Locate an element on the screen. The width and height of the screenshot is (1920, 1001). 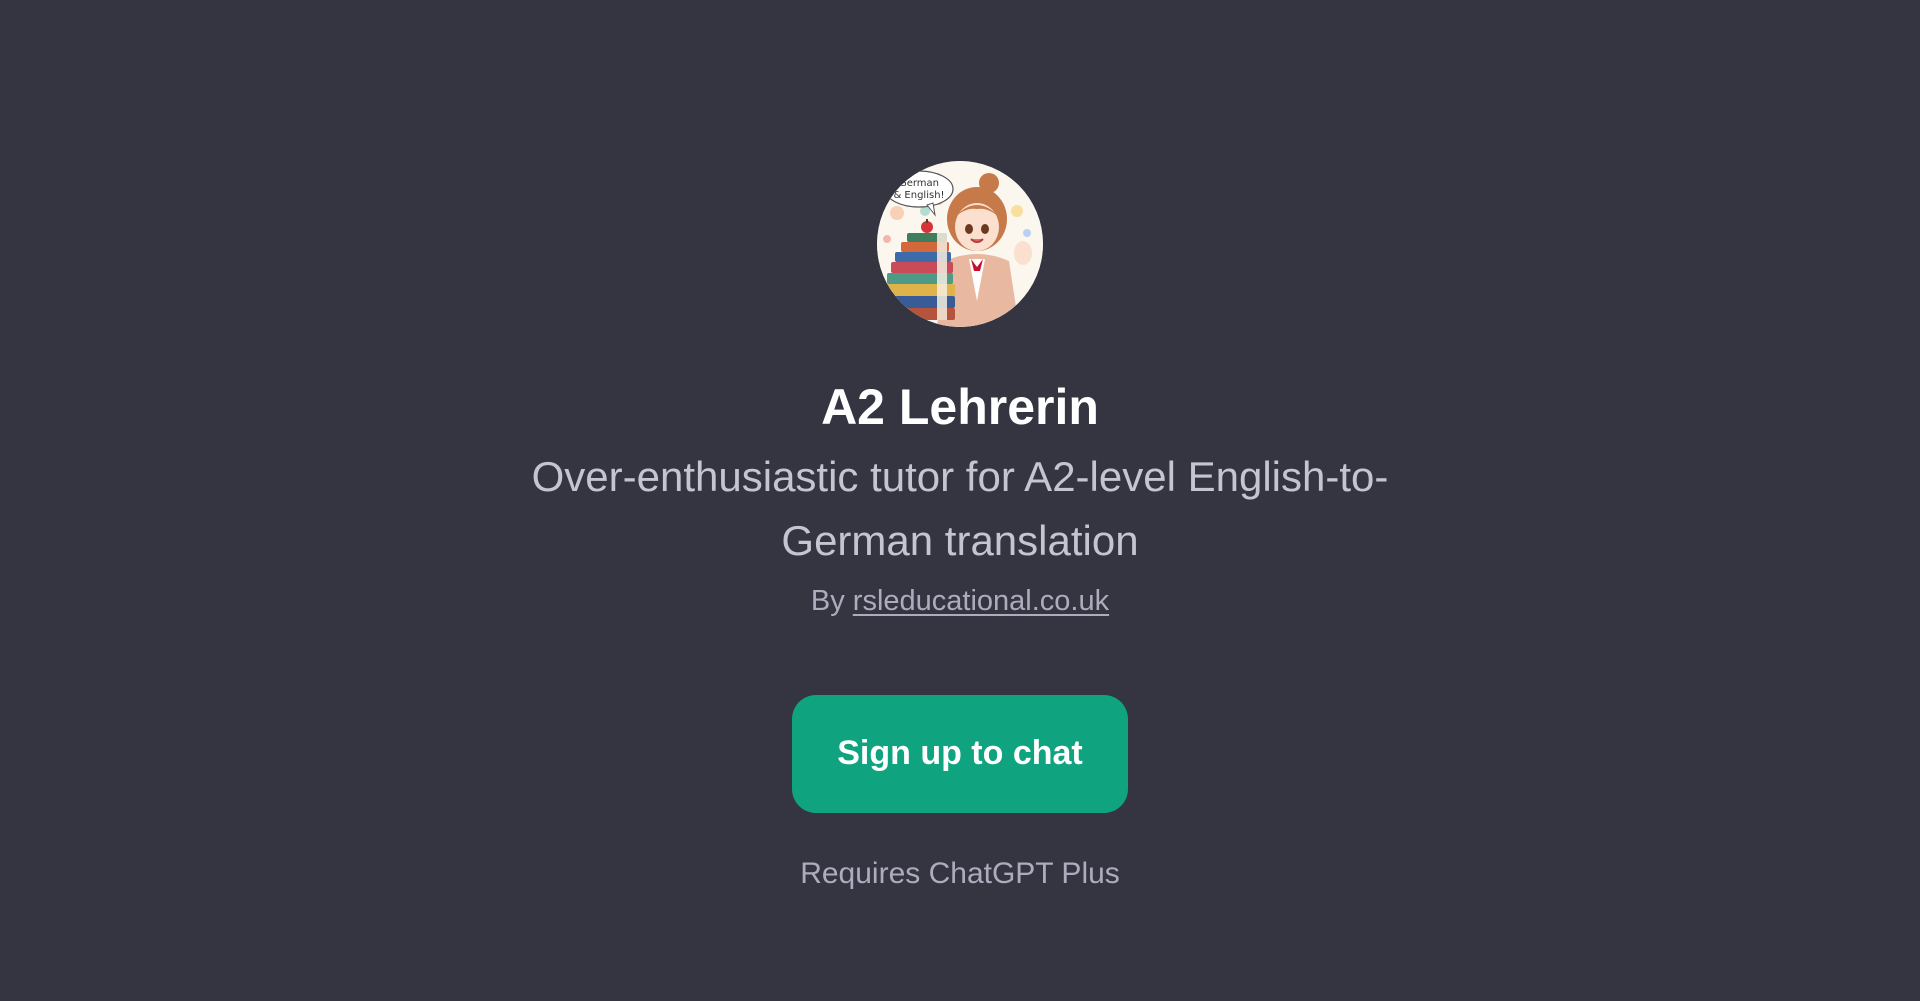
speech-bubble-line1: German is located at coordinates (919, 183).